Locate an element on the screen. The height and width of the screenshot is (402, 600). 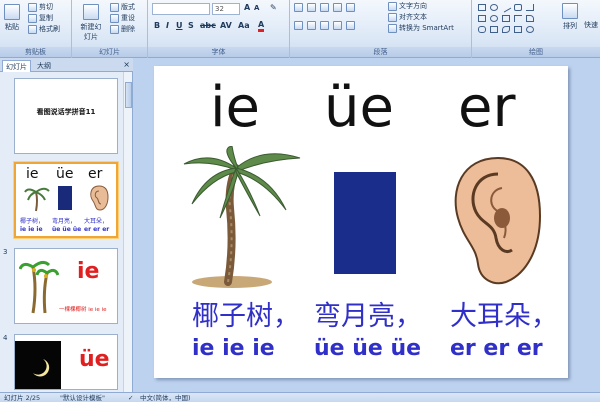
language-indicator: 中文(简体，中国) is located at coordinates (165, 397).